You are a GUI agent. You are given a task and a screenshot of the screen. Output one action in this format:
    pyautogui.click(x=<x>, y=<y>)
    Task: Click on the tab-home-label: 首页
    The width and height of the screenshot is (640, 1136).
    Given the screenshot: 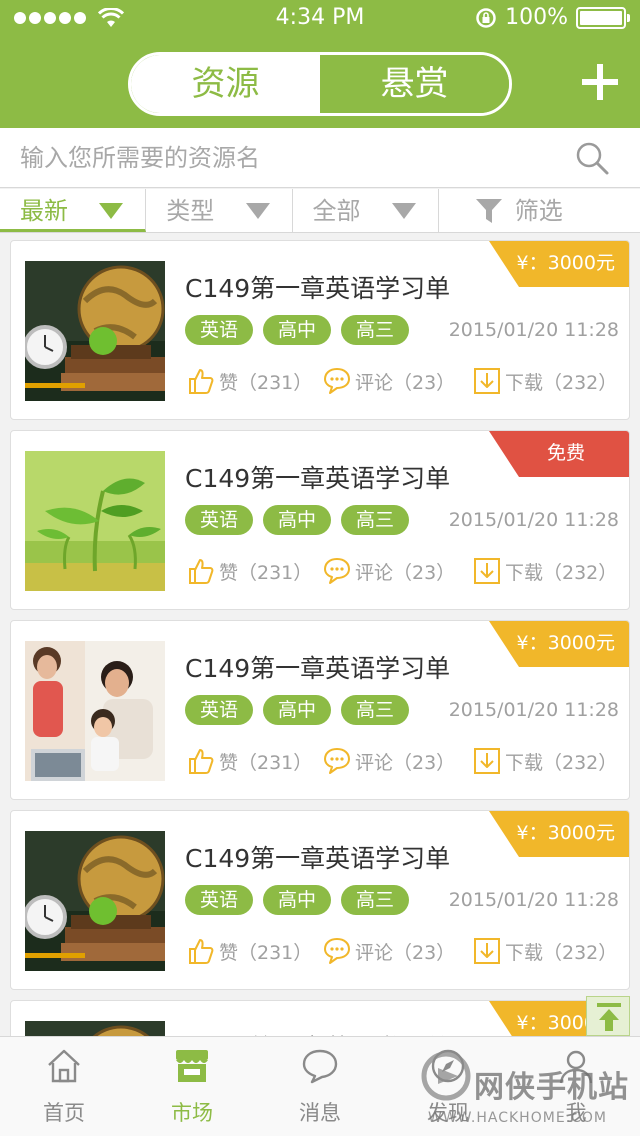 What is the action you would take?
    pyautogui.click(x=64, y=1113)
    